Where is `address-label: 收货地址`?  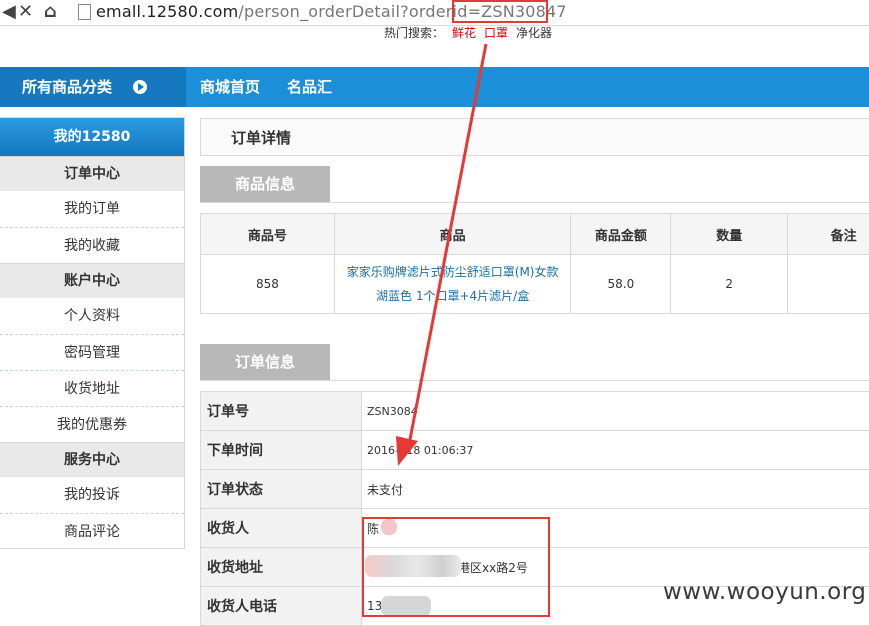 address-label: 收货地址 is located at coordinates (281, 567).